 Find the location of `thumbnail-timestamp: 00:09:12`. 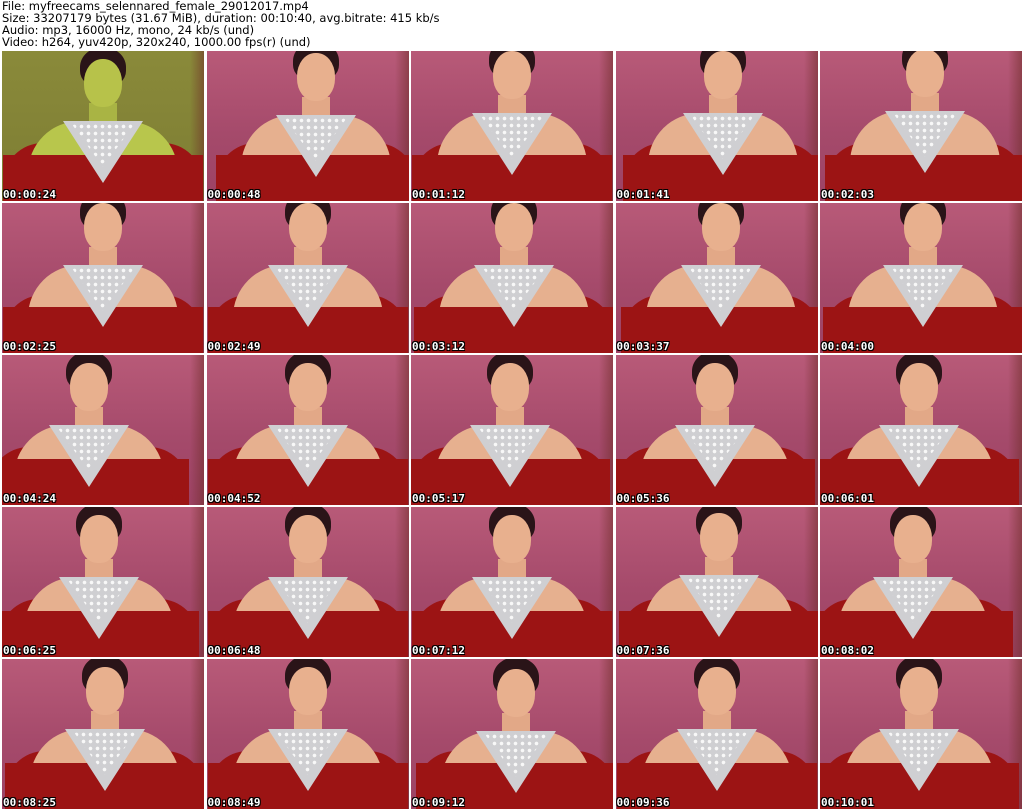

thumbnail-timestamp: 00:09:12 is located at coordinates (438, 802).